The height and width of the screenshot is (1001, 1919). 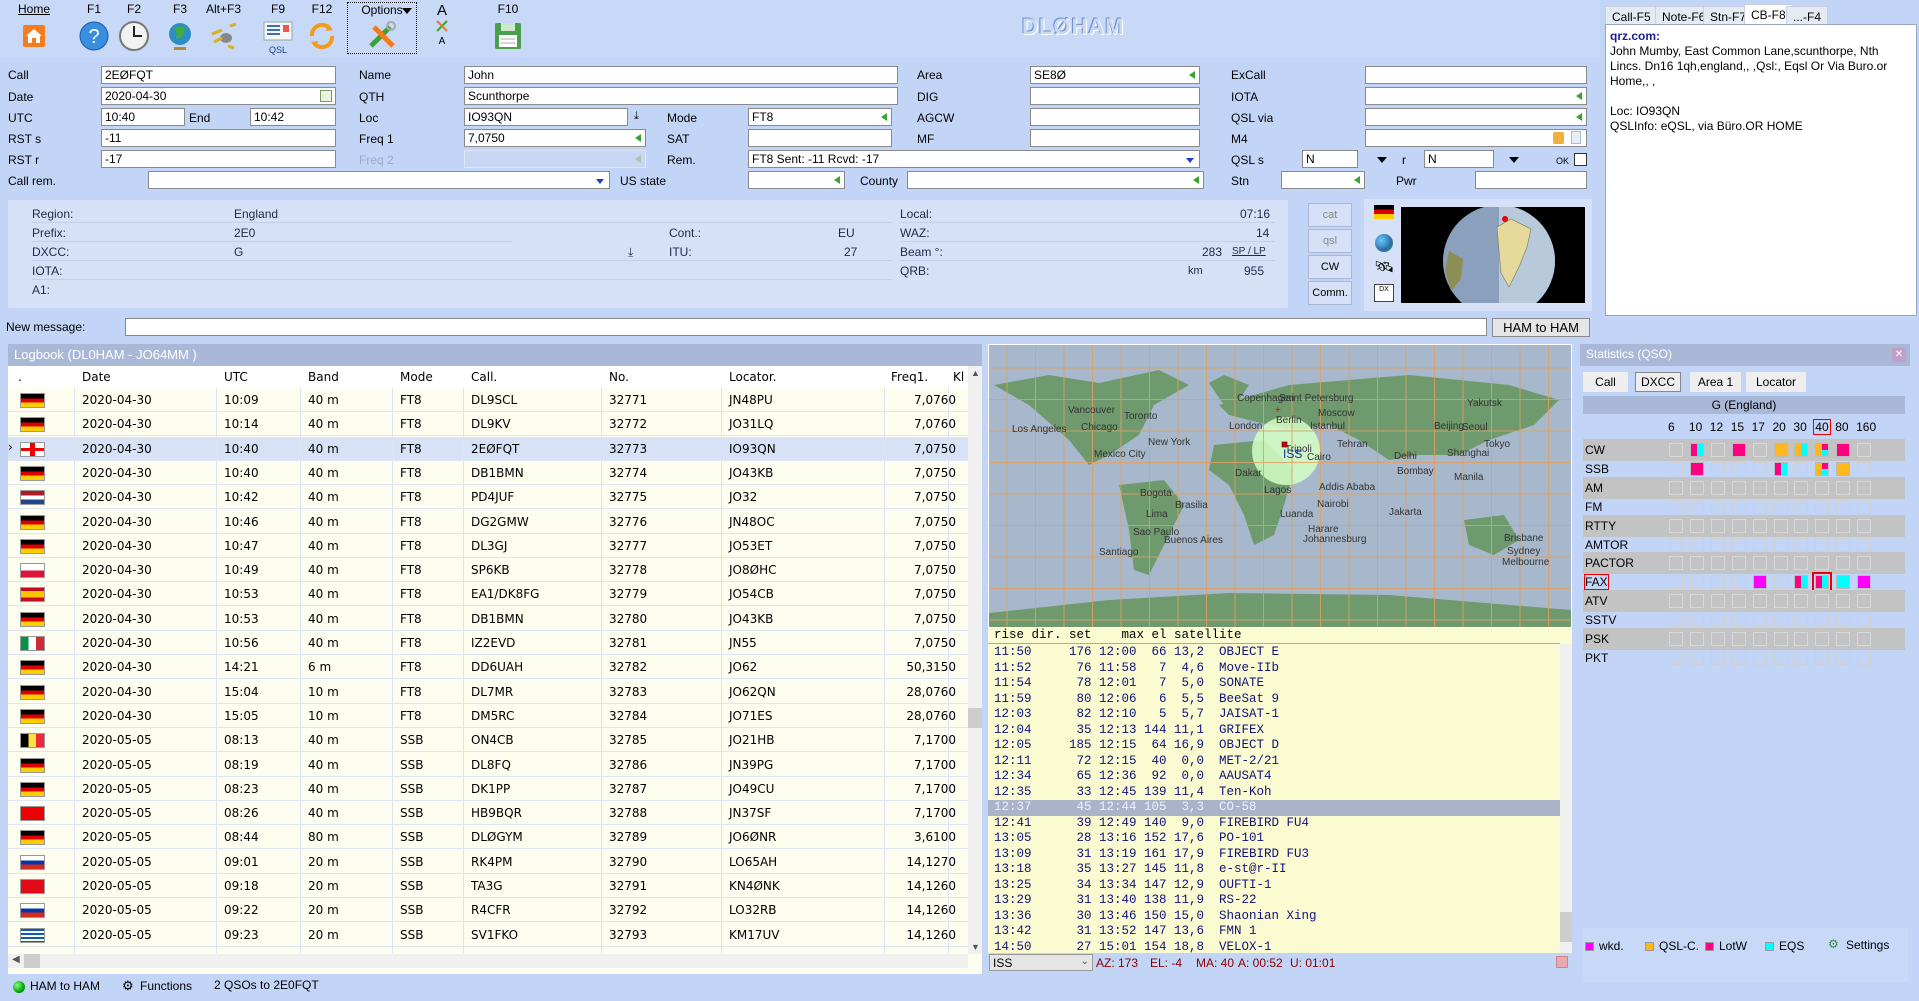 I want to click on satellite-row: 11:52 76 11:58 7 4,6 Move-IIb, so click(x=1274, y=669).